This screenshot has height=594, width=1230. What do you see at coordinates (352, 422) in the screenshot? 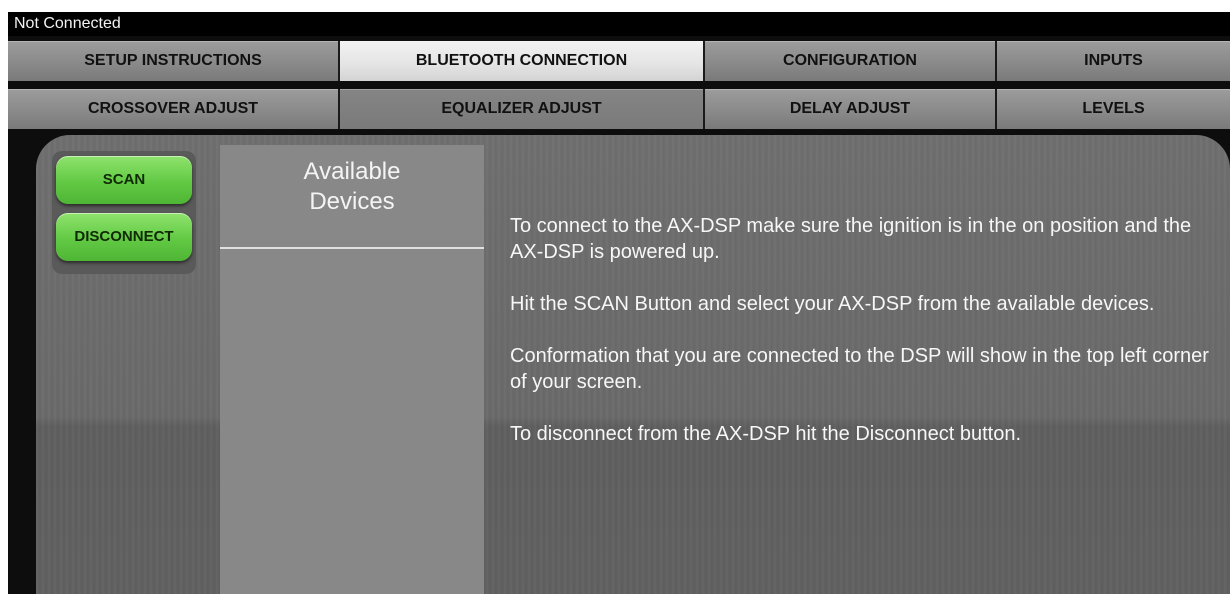
I see `device-list` at bounding box center [352, 422].